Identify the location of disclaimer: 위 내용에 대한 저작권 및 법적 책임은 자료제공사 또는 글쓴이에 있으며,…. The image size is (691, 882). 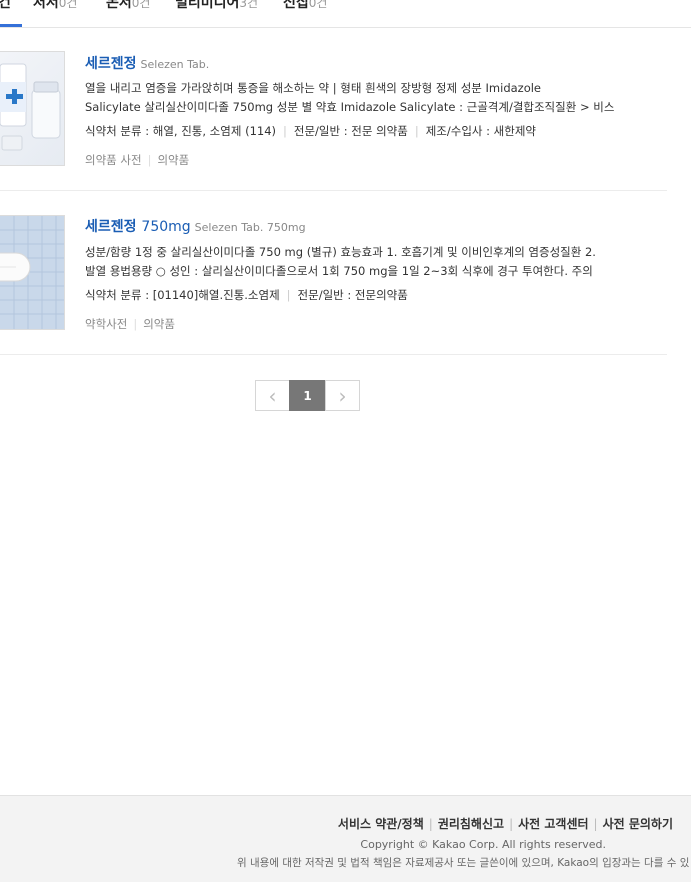
(463, 863).